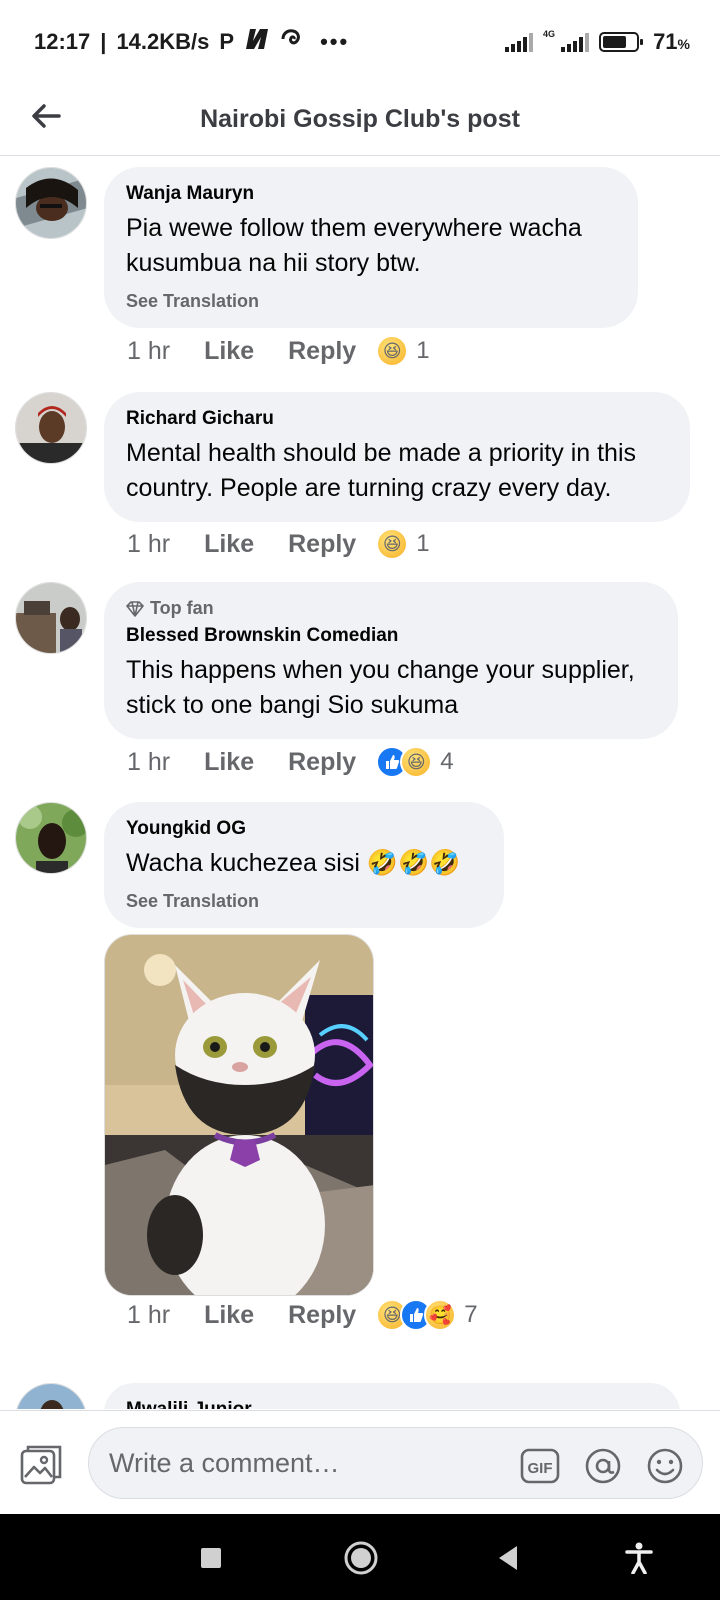 Image resolution: width=720 pixels, height=1600 pixels. I want to click on comment-author: Youngkid OG, so click(304, 829).